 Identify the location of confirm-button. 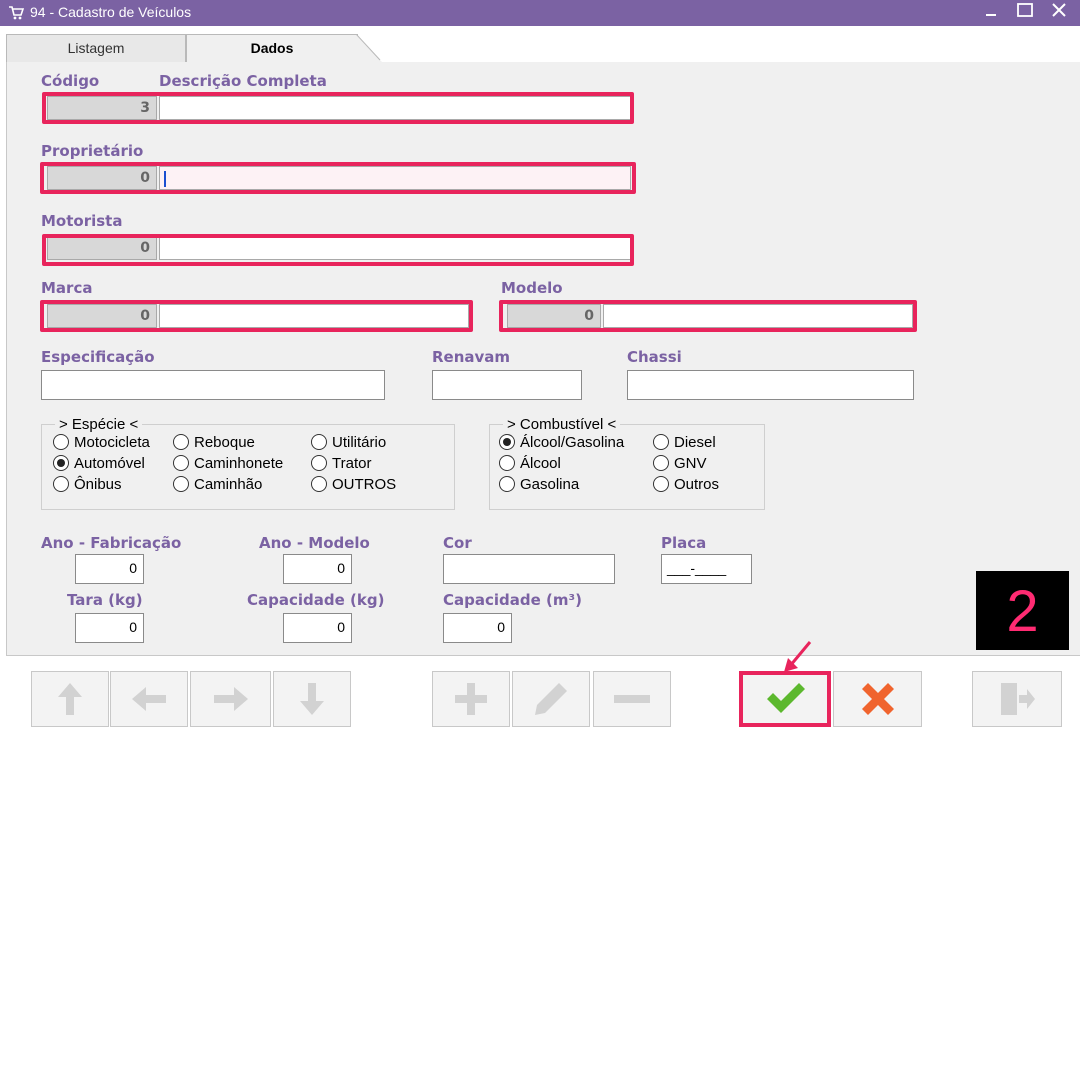
(785, 699).